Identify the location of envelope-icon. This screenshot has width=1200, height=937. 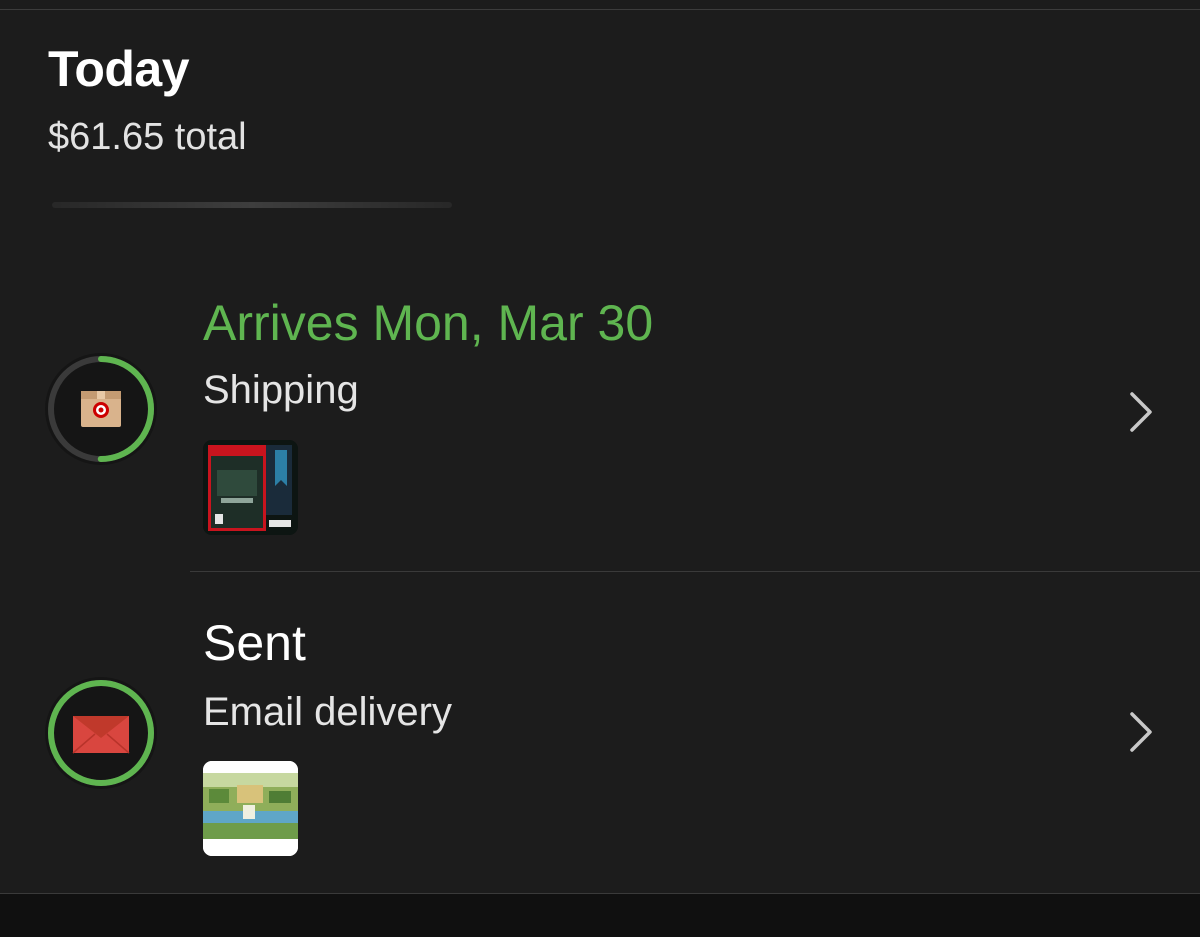
(101, 735).